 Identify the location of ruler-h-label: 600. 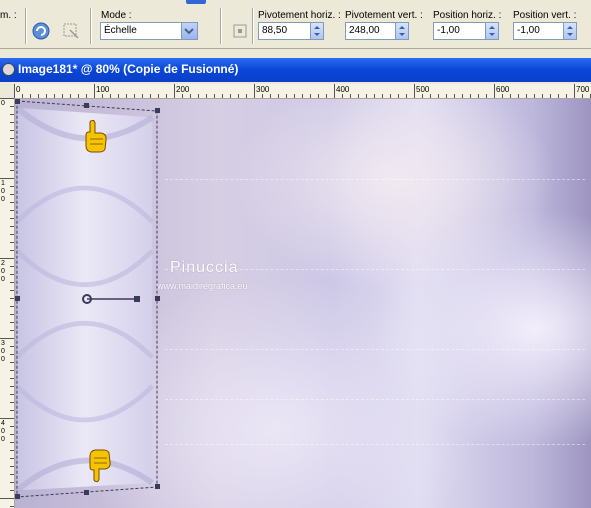
(503, 89).